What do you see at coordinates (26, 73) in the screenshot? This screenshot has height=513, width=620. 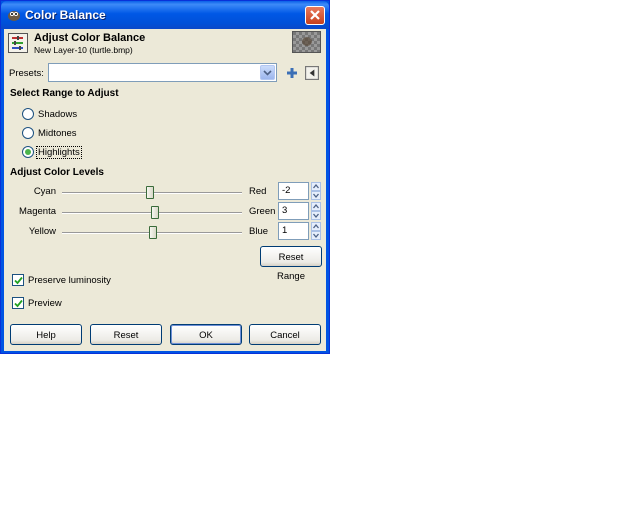 I see `presets-label: Presets:` at bounding box center [26, 73].